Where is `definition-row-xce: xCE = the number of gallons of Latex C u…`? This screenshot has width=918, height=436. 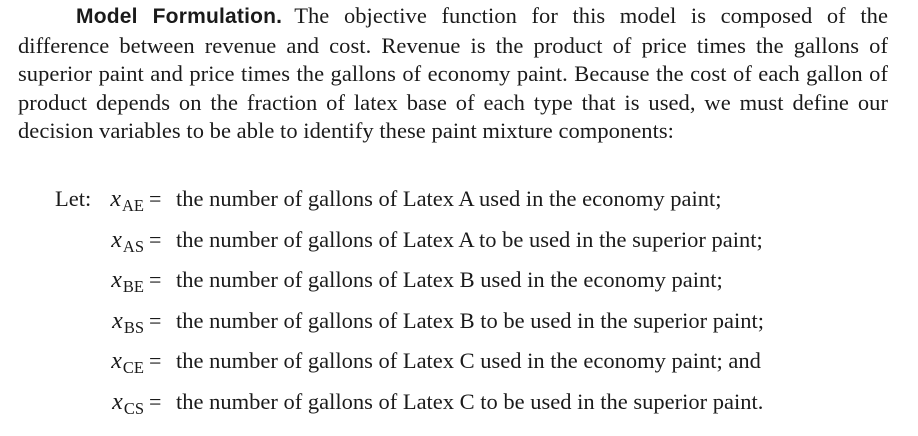 definition-row-xce: xCE = the number of gallons of Latex C u… is located at coordinates (459, 361).